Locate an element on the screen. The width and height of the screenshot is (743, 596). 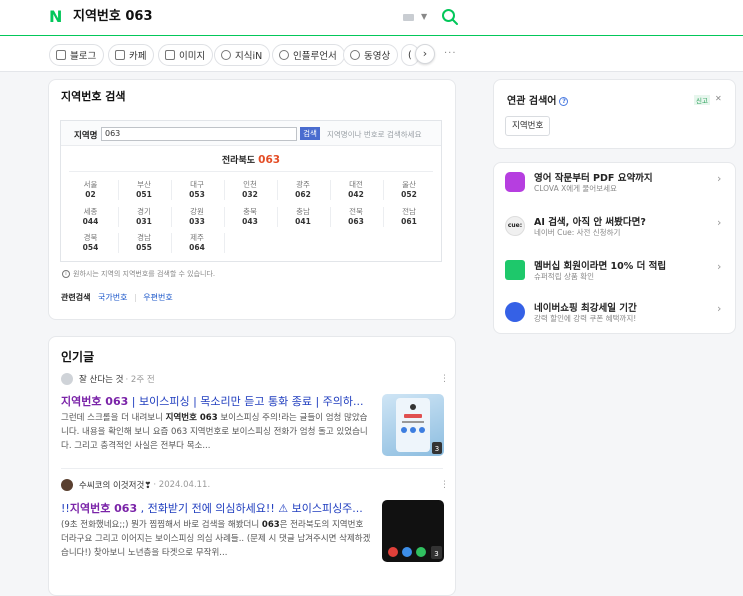
kin-icon is located at coordinates (226, 55).